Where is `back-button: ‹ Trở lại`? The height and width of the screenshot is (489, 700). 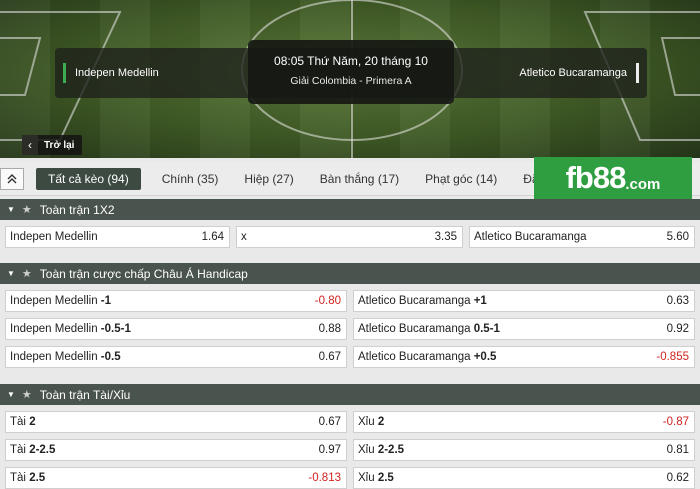
back-button: ‹ Trở lại is located at coordinates (52, 145).